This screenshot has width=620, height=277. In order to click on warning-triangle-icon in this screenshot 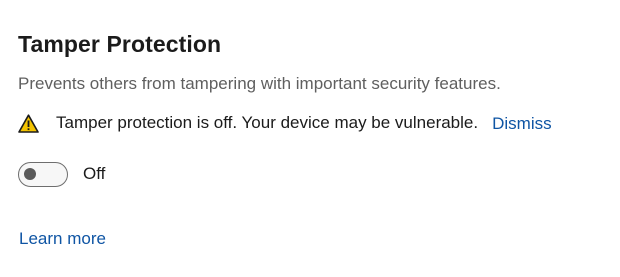, I will do `click(28, 123)`.